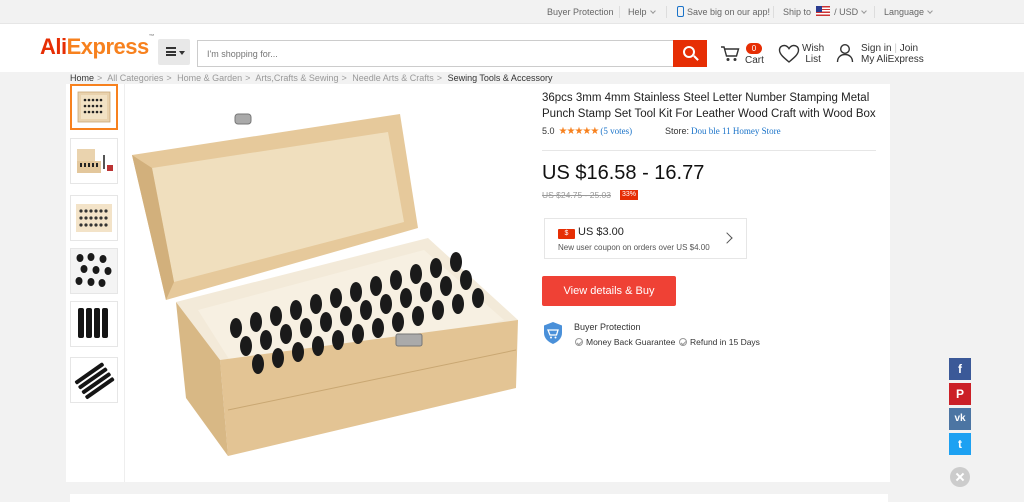 This screenshot has width=1024, height=502. What do you see at coordinates (479, 498) in the screenshot?
I see `next-section-strip` at bounding box center [479, 498].